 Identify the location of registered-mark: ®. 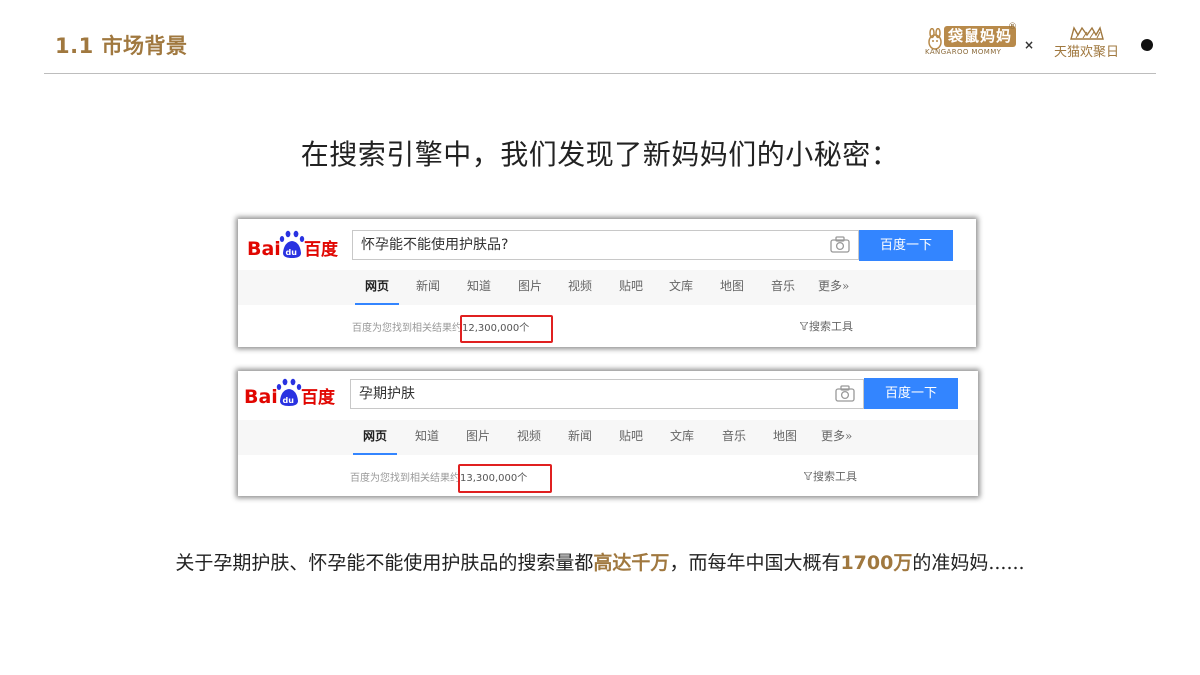
(1012, 27).